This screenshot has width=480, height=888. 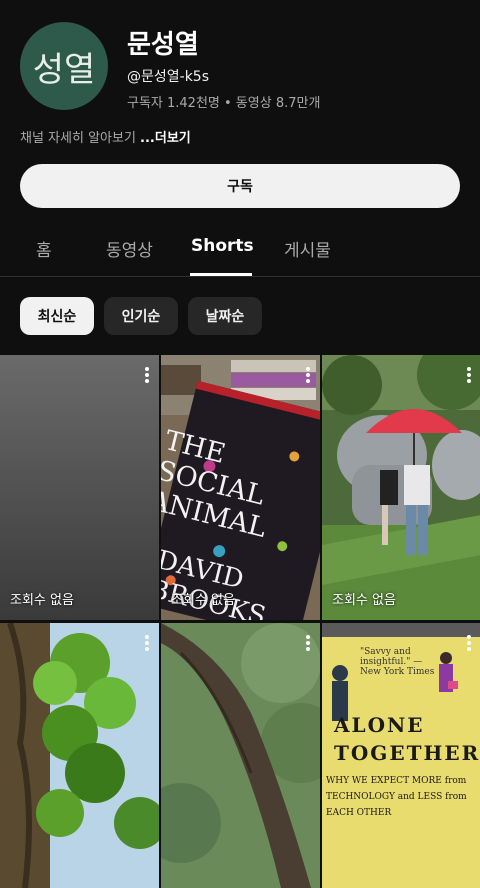 I want to click on tree-trunk-photo-image, so click(x=240, y=755).